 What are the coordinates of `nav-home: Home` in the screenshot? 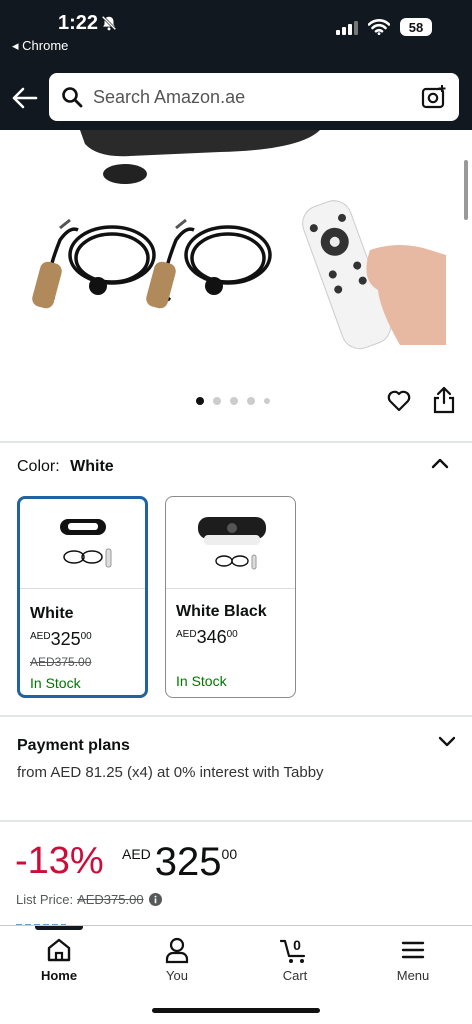 It's located at (59, 959).